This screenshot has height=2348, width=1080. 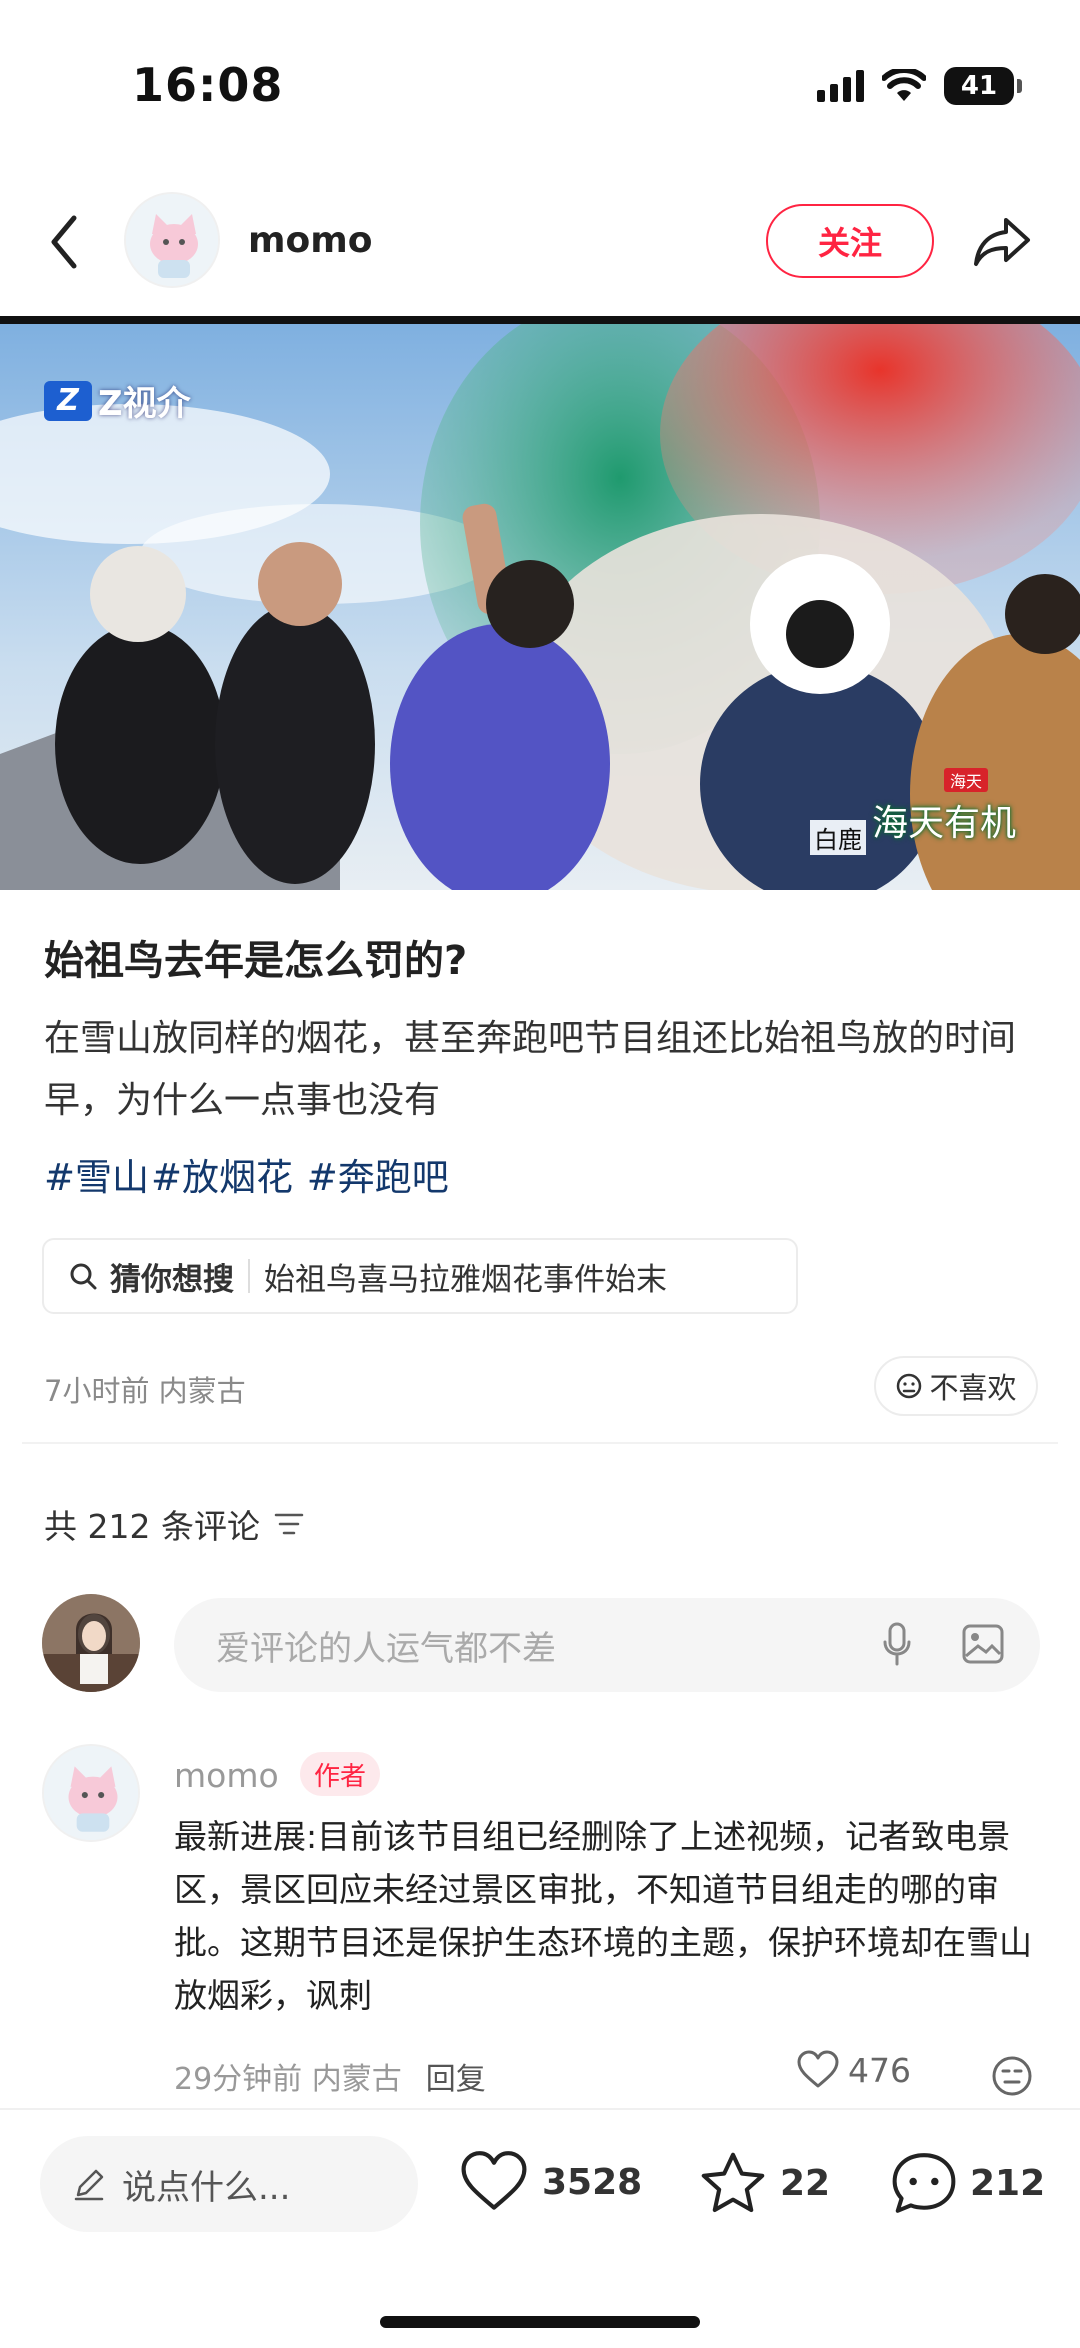 What do you see at coordinates (530, 1069) in the screenshot?
I see `post-body: 在雪山放同样的烟花，甚至奔跑吧节目组还比始祖鸟放的时间早，为什么一点事也没有` at bounding box center [530, 1069].